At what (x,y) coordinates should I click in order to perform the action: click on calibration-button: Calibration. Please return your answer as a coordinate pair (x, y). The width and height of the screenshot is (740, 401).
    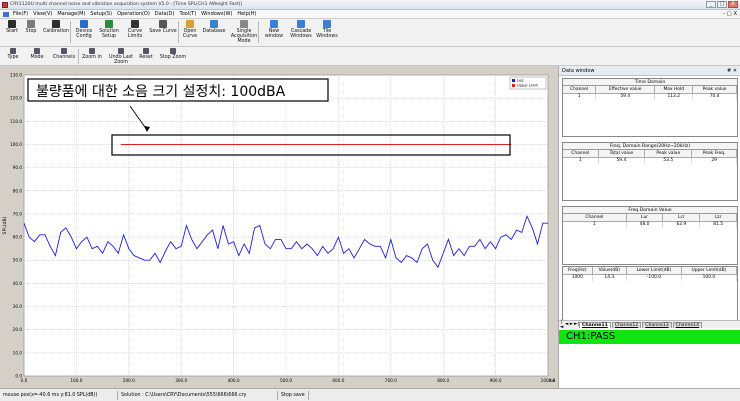
    Looking at the image, I should click on (56, 27).